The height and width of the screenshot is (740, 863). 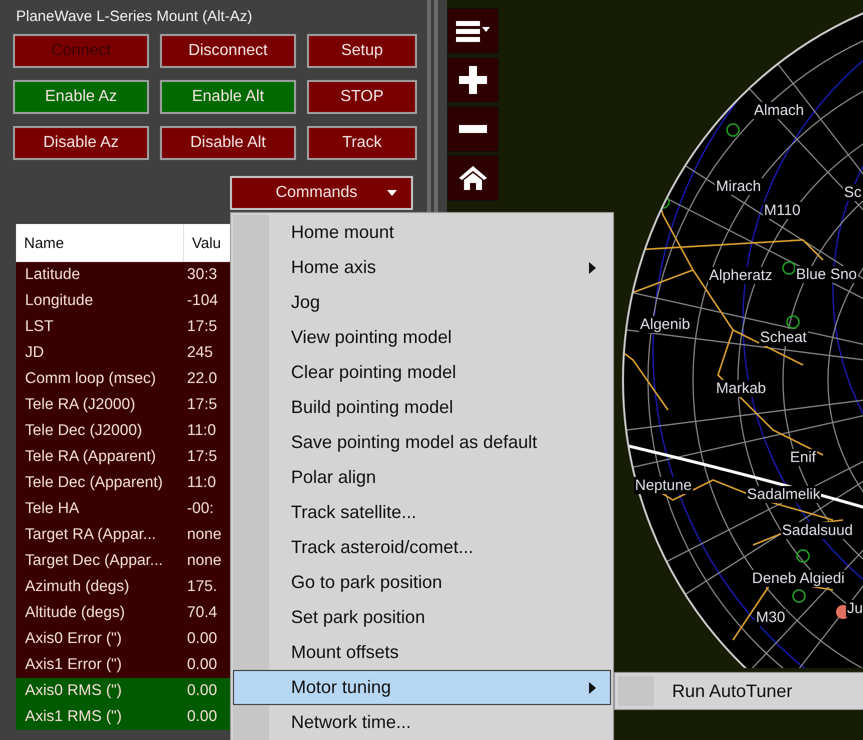 I want to click on star-label: Mirach, so click(x=738, y=186).